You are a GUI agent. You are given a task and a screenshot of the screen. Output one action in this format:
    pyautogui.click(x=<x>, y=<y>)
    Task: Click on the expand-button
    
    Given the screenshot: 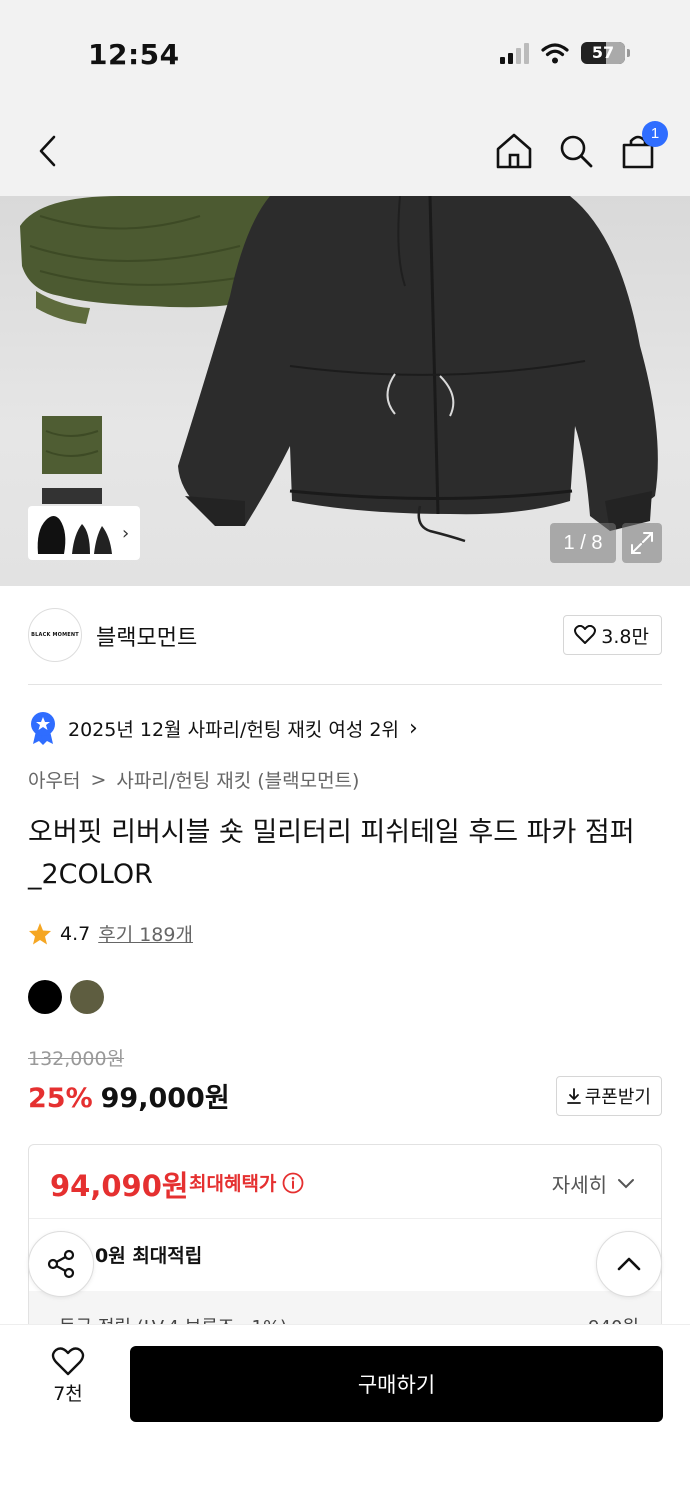 What is the action you would take?
    pyautogui.click(x=642, y=543)
    